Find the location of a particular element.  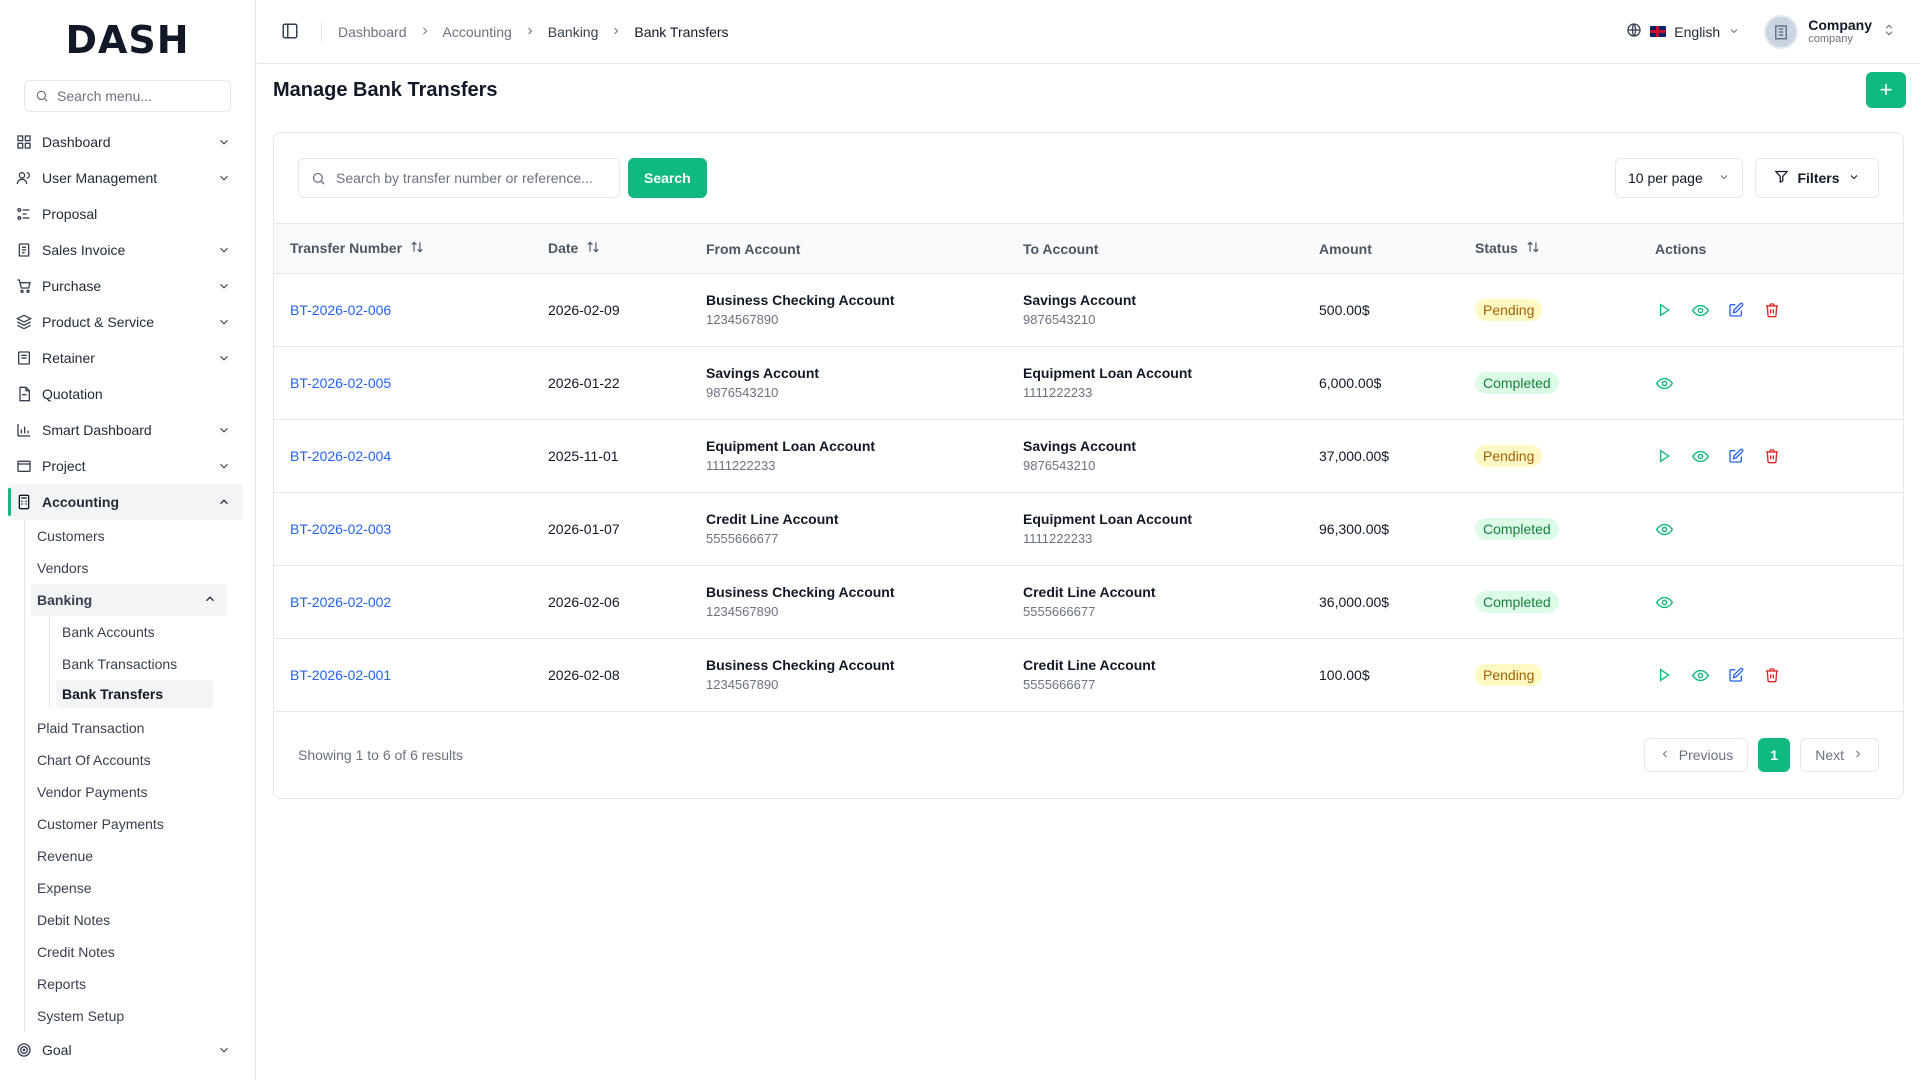

sidebar-item-dashboard: Dashboard is located at coordinates (127, 142).